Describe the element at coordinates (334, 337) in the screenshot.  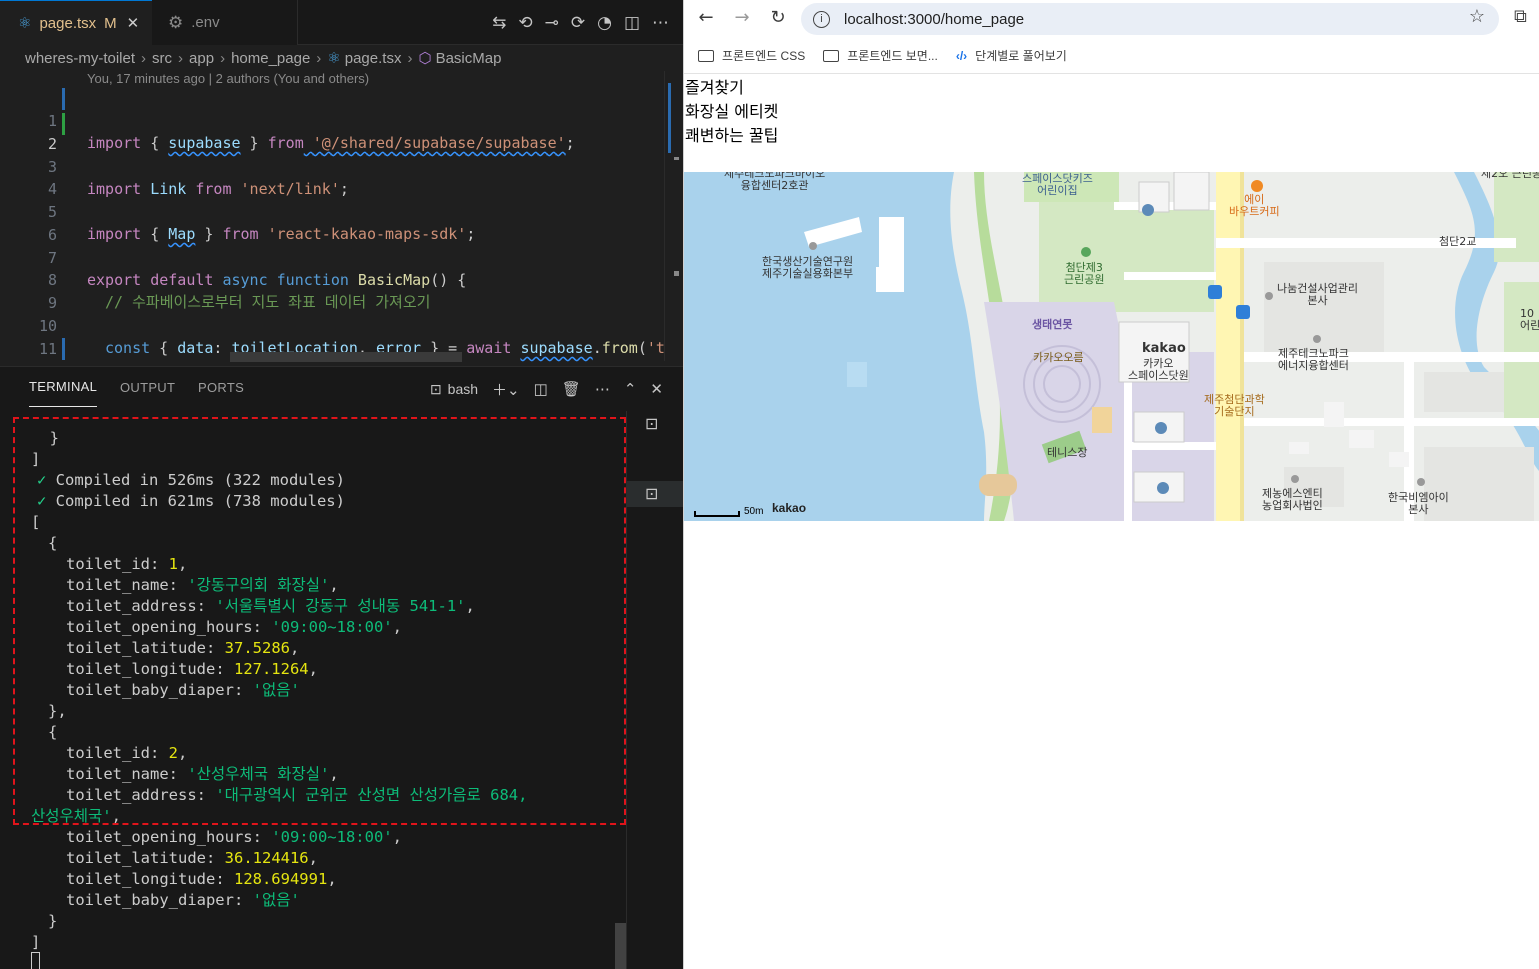
I see `code-line: 11` at that location.